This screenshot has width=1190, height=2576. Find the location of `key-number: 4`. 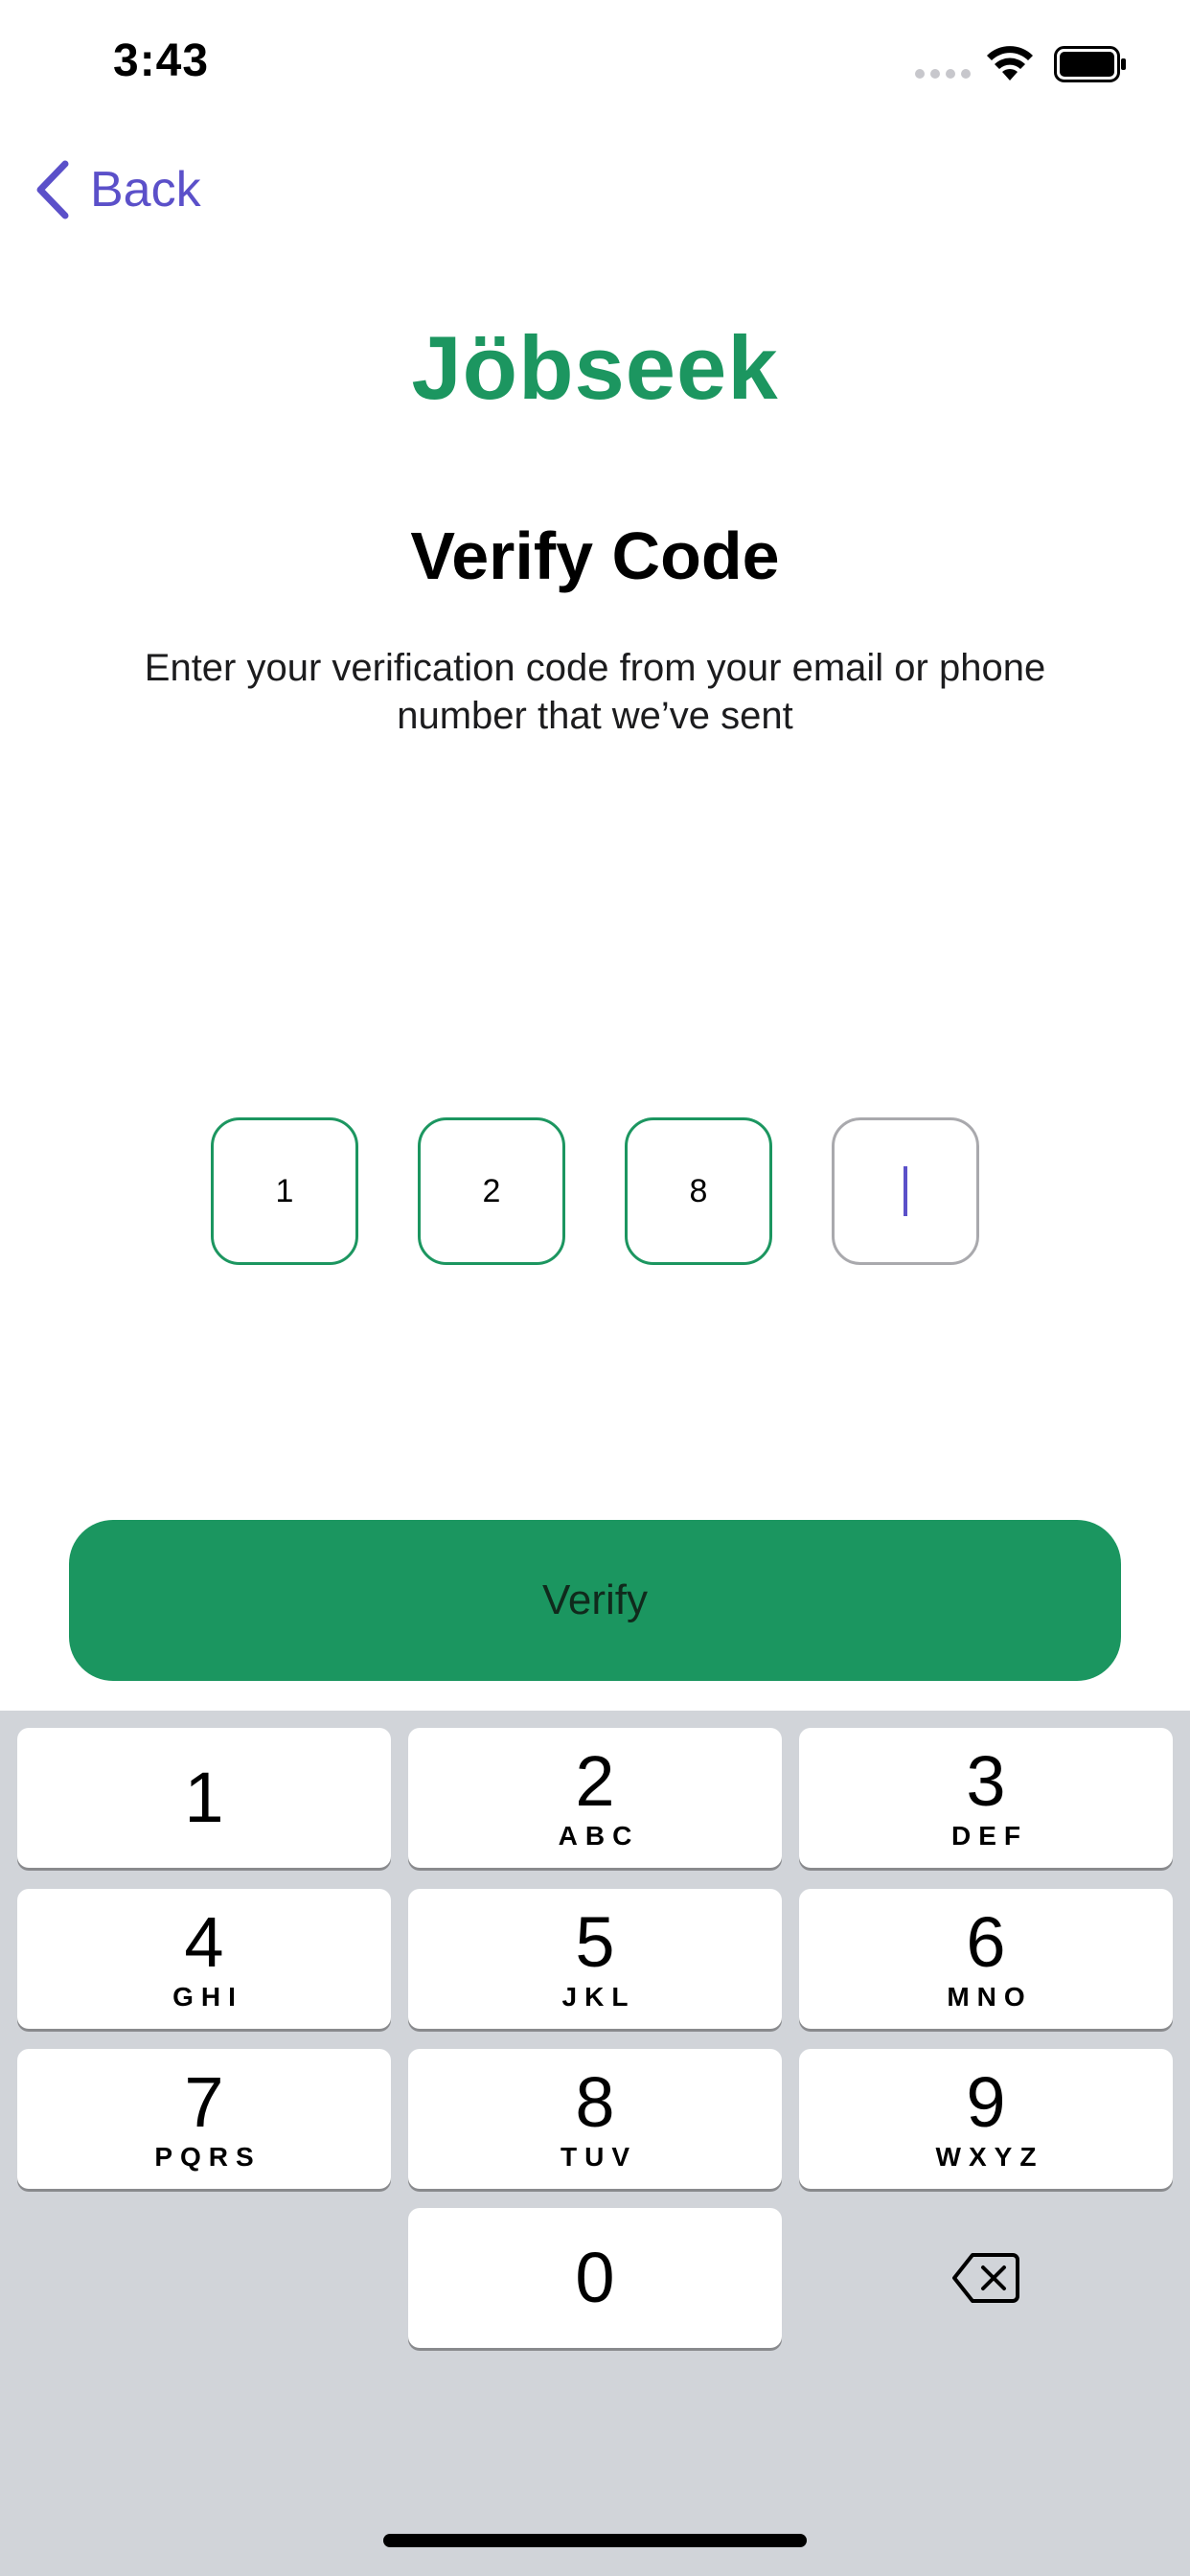

key-number: 4 is located at coordinates (204, 1942).